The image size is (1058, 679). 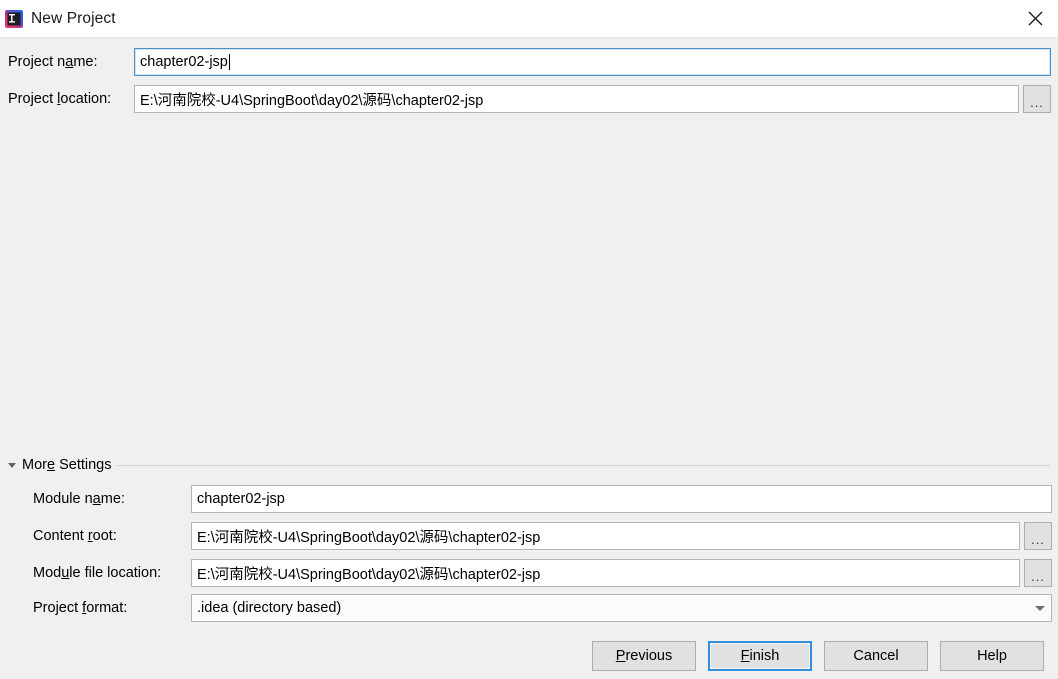 What do you see at coordinates (79, 499) in the screenshot?
I see `module-name-label: Module name:` at bounding box center [79, 499].